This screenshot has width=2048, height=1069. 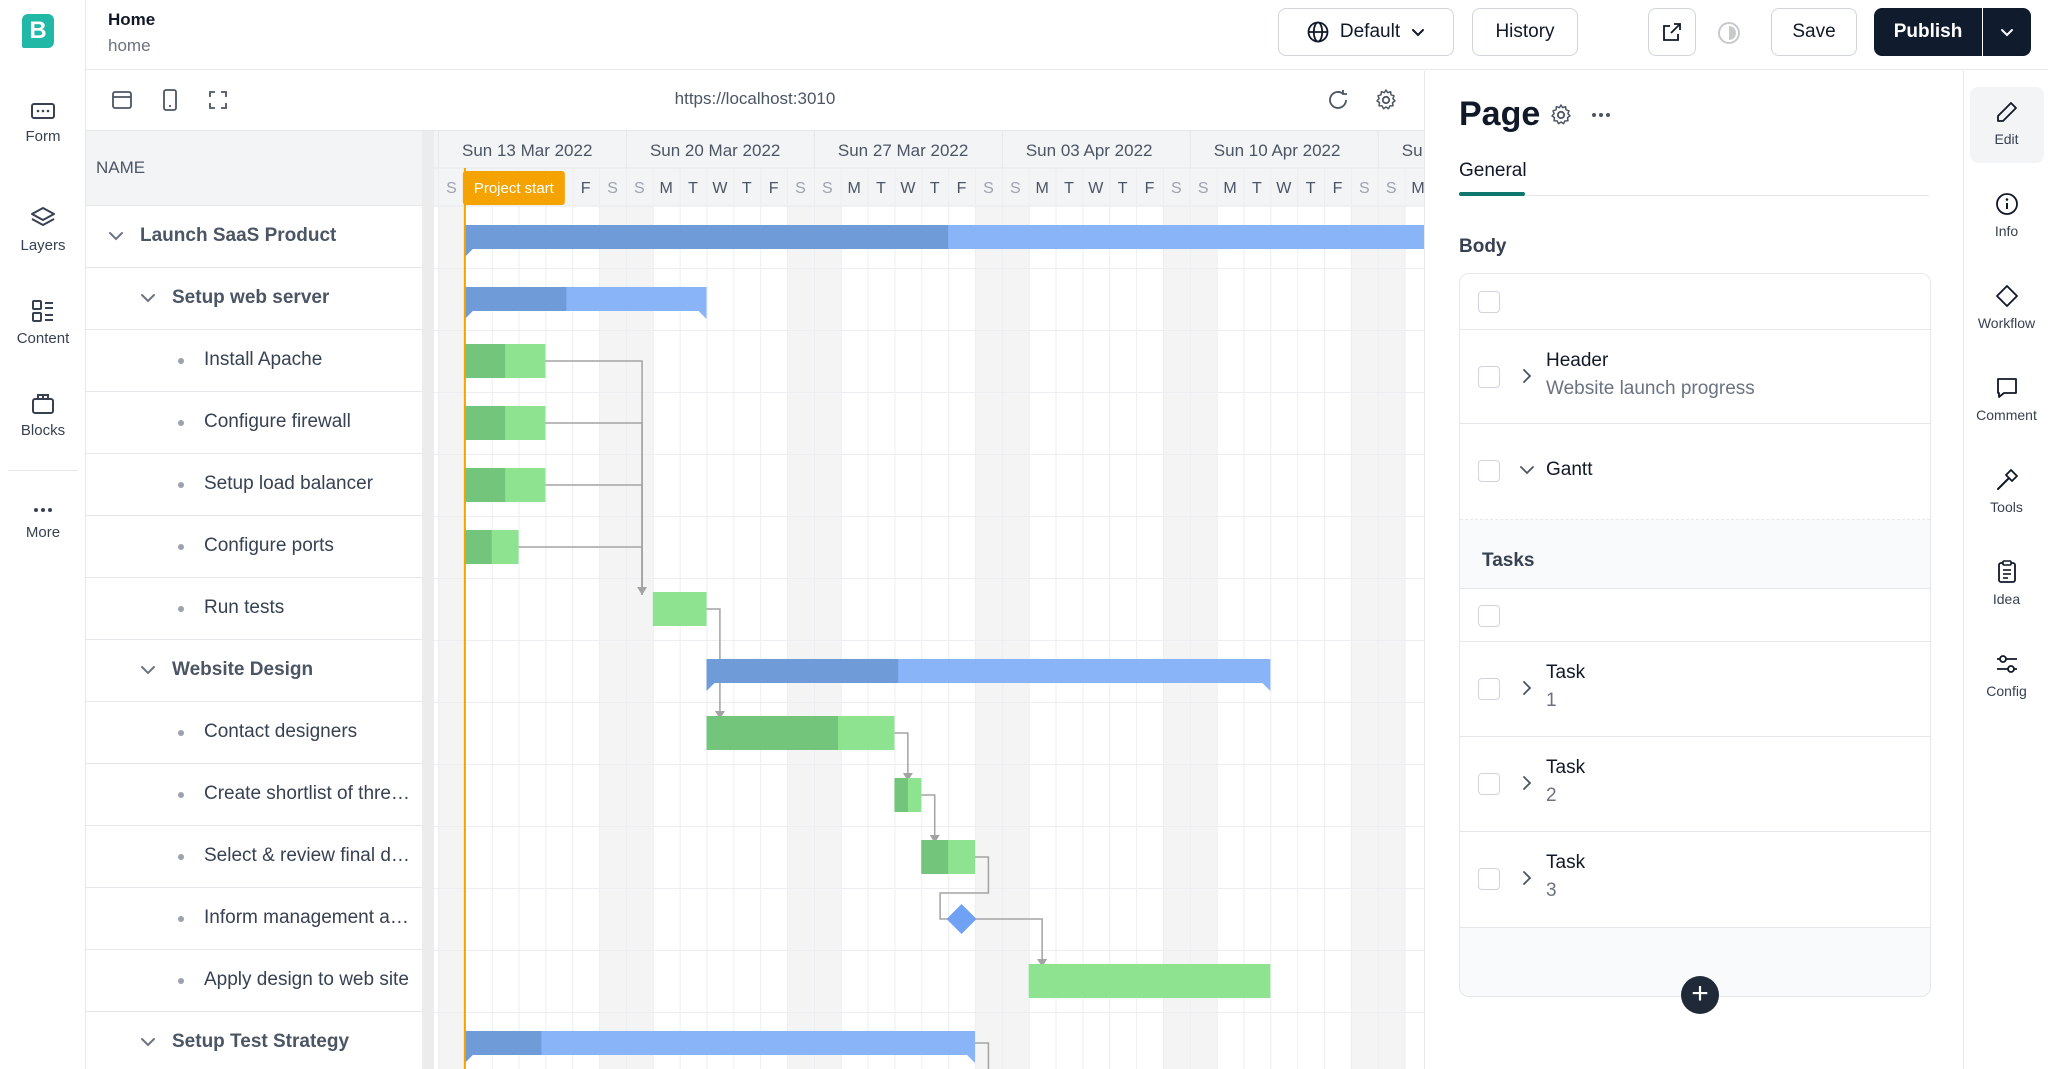 I want to click on gantt-task-row: Configure ports, so click(x=254, y=547).